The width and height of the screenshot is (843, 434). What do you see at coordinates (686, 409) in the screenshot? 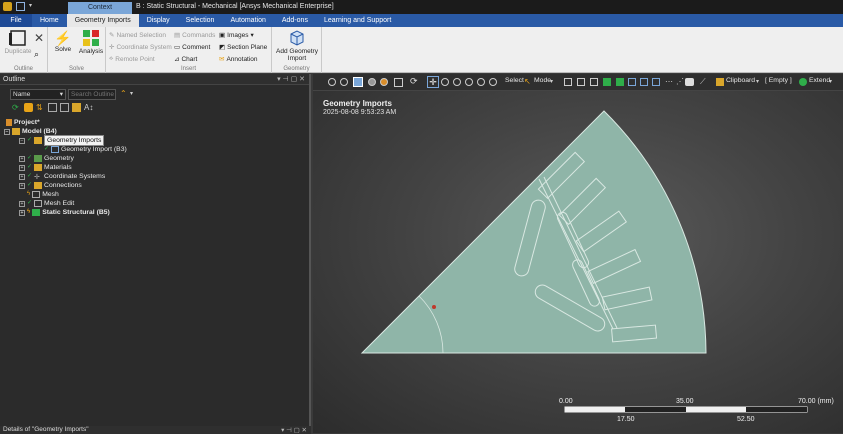
I see `scale-bar` at bounding box center [686, 409].